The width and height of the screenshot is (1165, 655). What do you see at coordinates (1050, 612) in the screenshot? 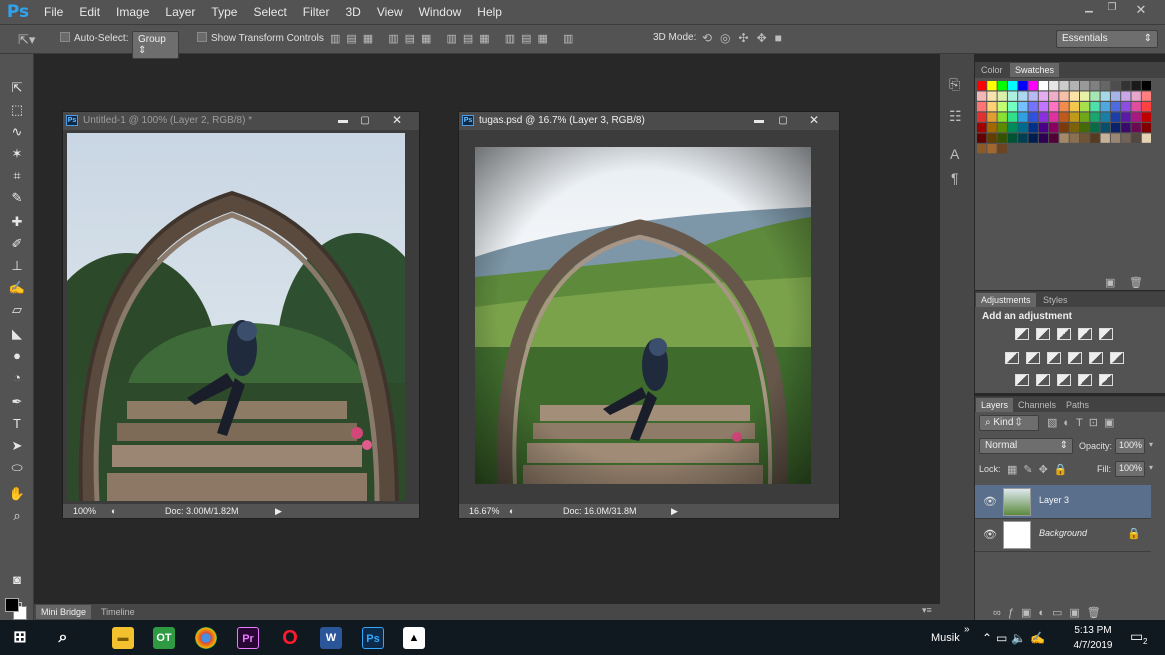
I see `layer-footer-icons: ∞ƒ▣◐▭▣🗑` at bounding box center [1050, 612].